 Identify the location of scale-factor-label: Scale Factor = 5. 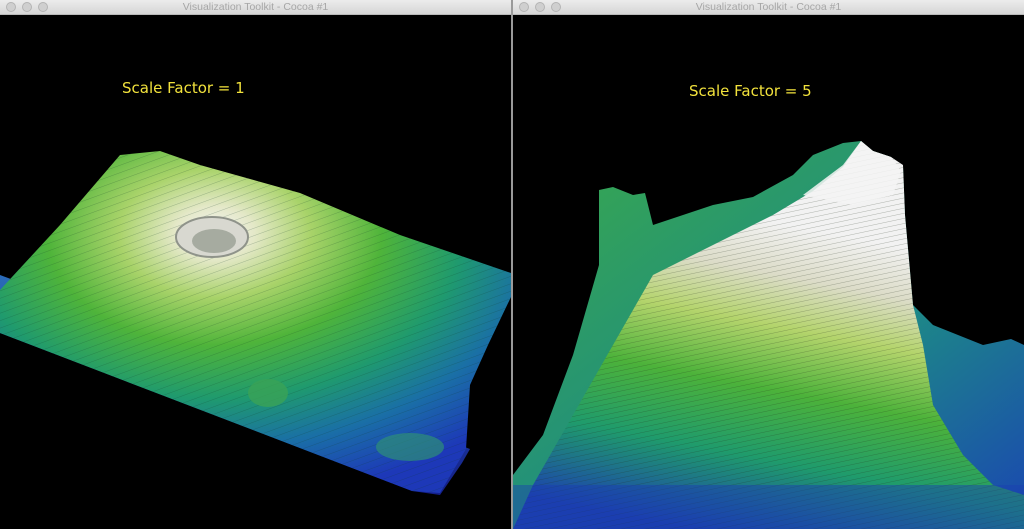
(750, 91).